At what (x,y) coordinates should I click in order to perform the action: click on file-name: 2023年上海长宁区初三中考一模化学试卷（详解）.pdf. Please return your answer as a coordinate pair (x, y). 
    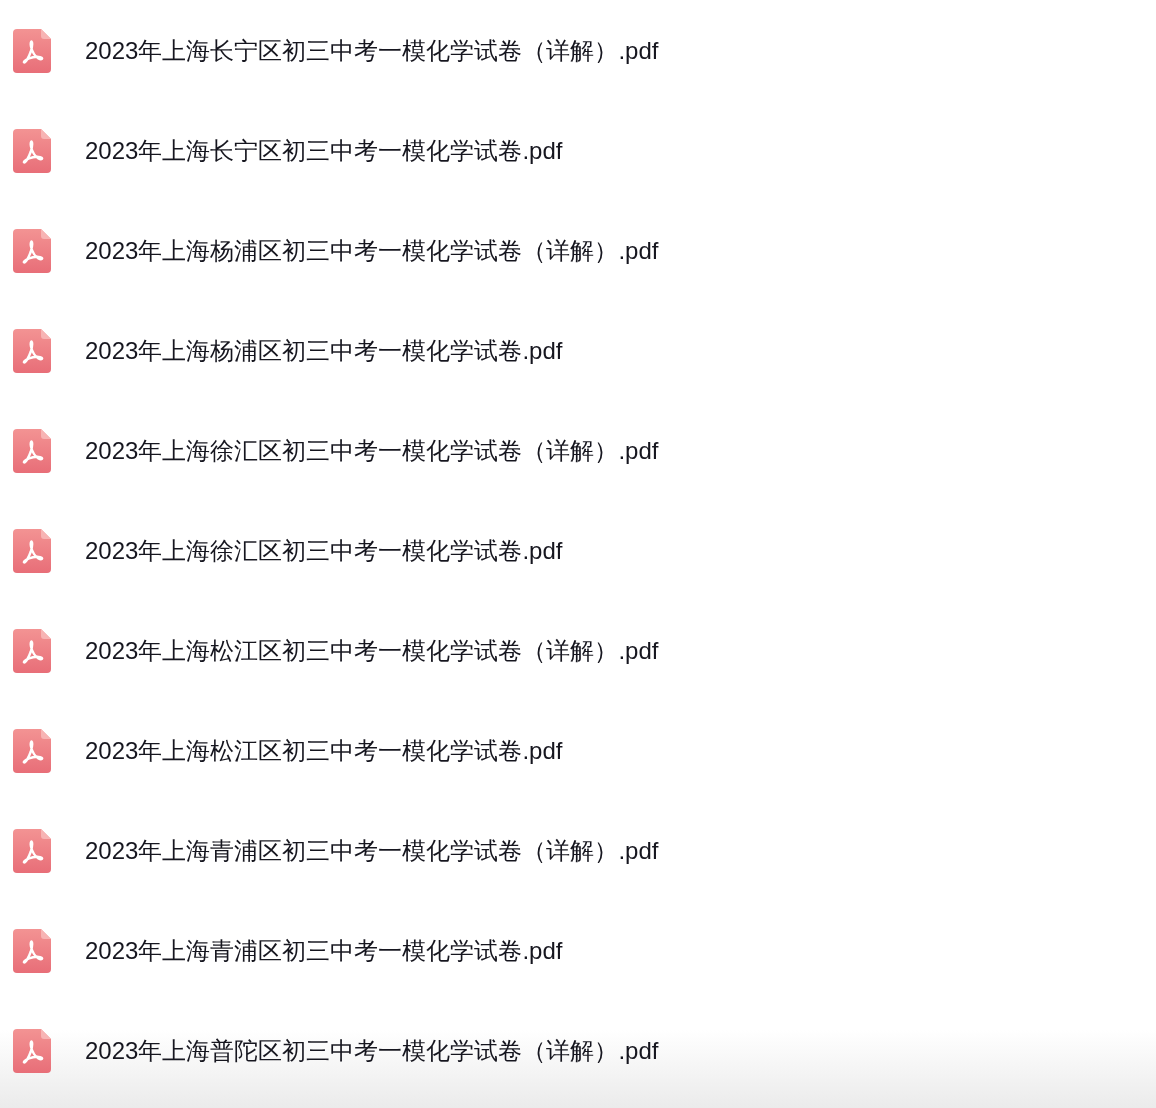
    Looking at the image, I should click on (372, 51).